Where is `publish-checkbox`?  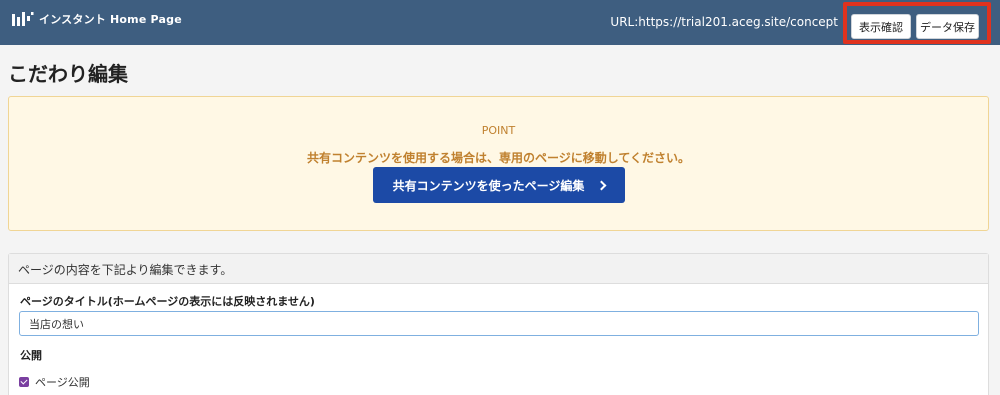
publish-checkbox is located at coordinates (24, 382).